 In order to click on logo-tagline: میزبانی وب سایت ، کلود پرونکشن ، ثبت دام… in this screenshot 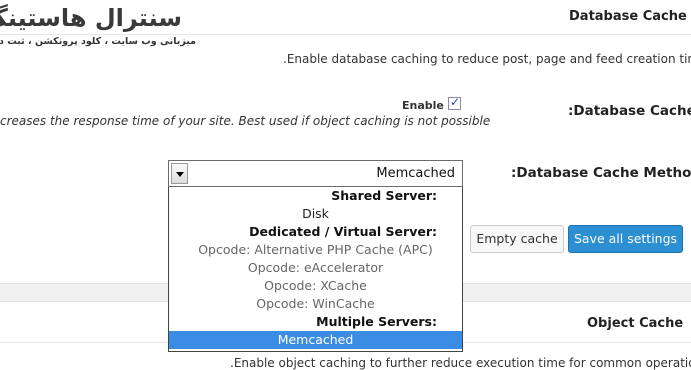, I will do `click(98, 41)`.